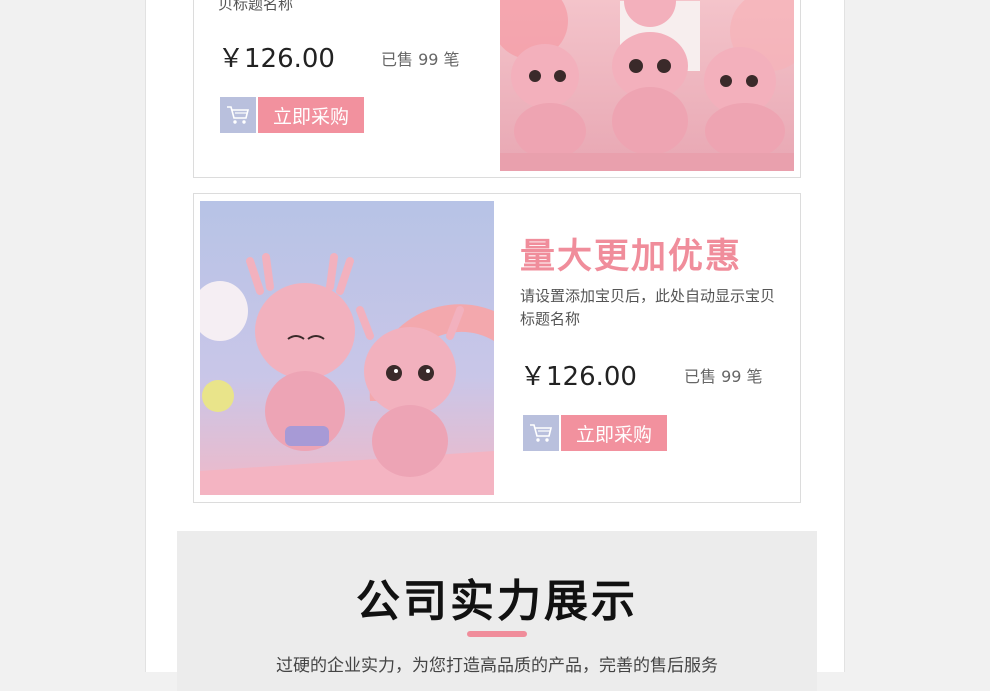 This screenshot has height=691, width=990. I want to click on section-title: 公司实力展示, so click(497, 601).